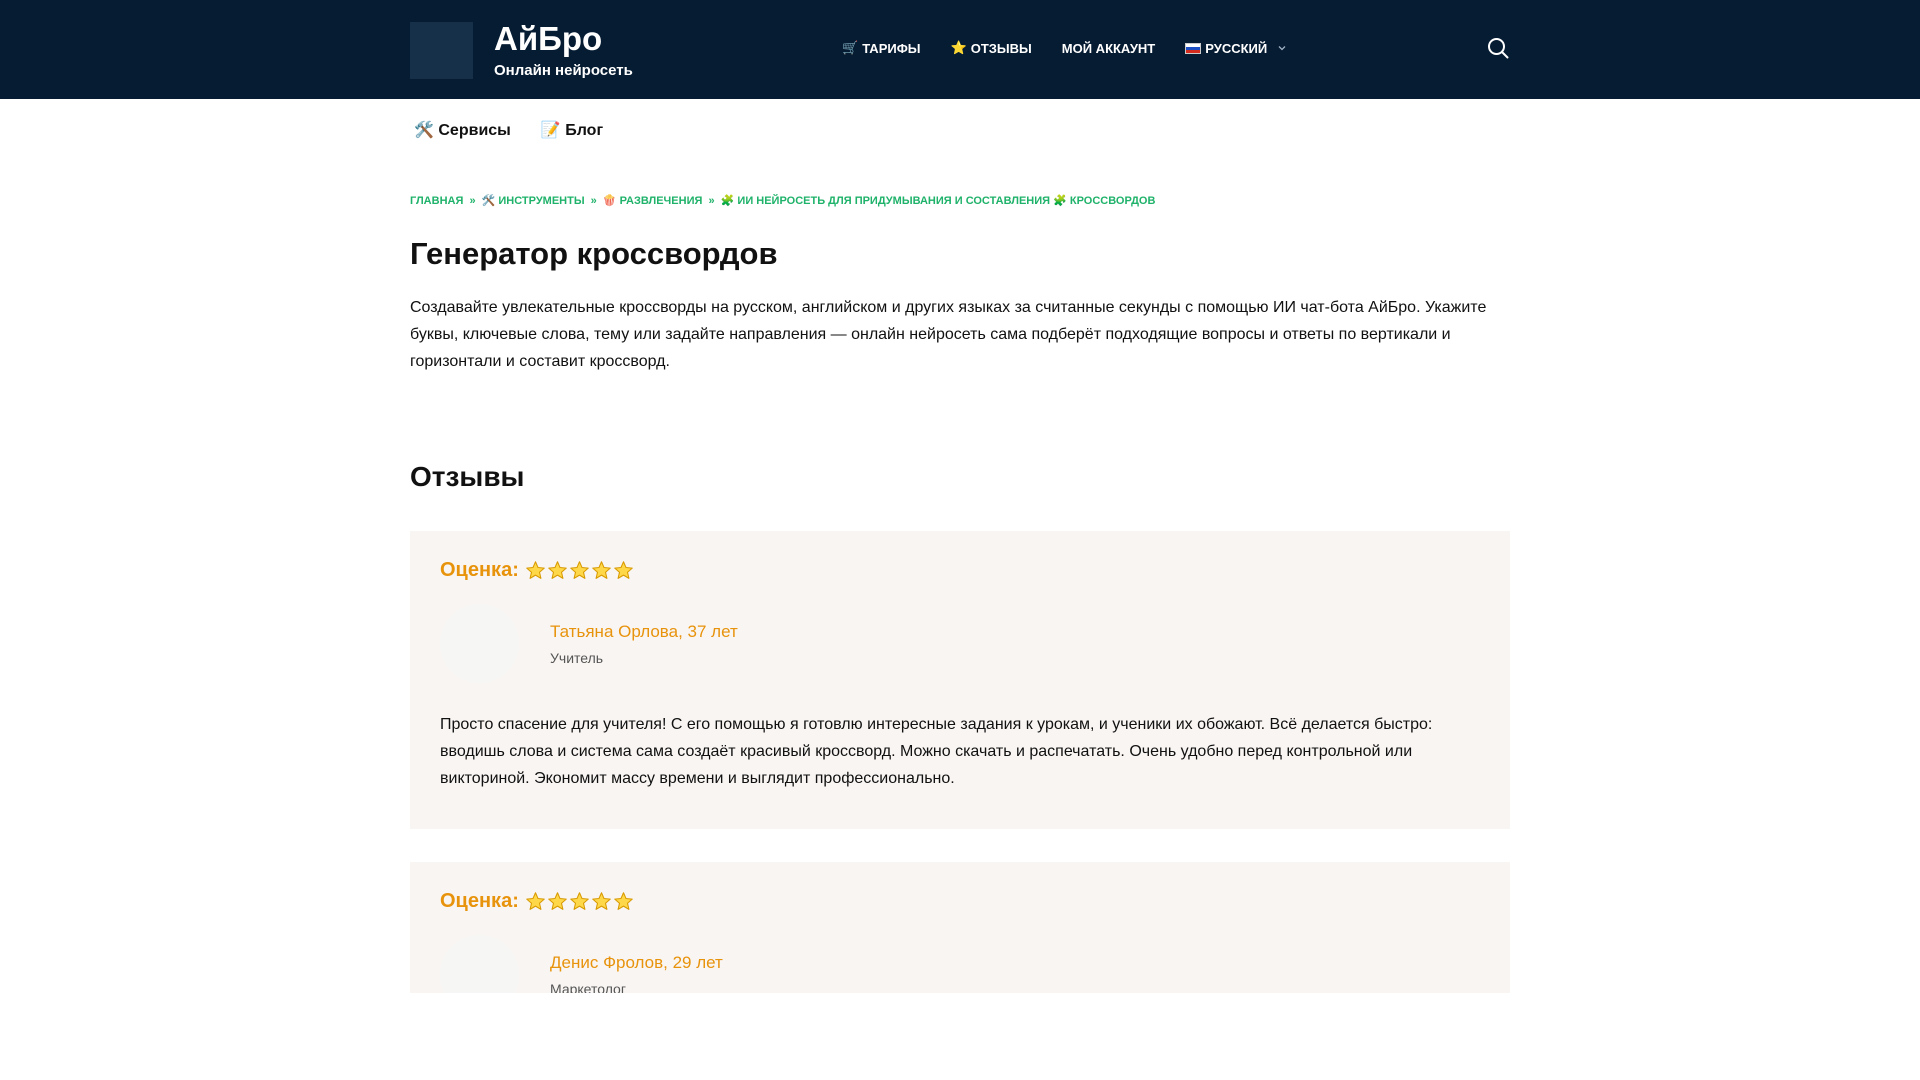 This screenshot has width=1920, height=1080. I want to click on nav-label: МОЙ АККАУНТ, so click(1108, 48).